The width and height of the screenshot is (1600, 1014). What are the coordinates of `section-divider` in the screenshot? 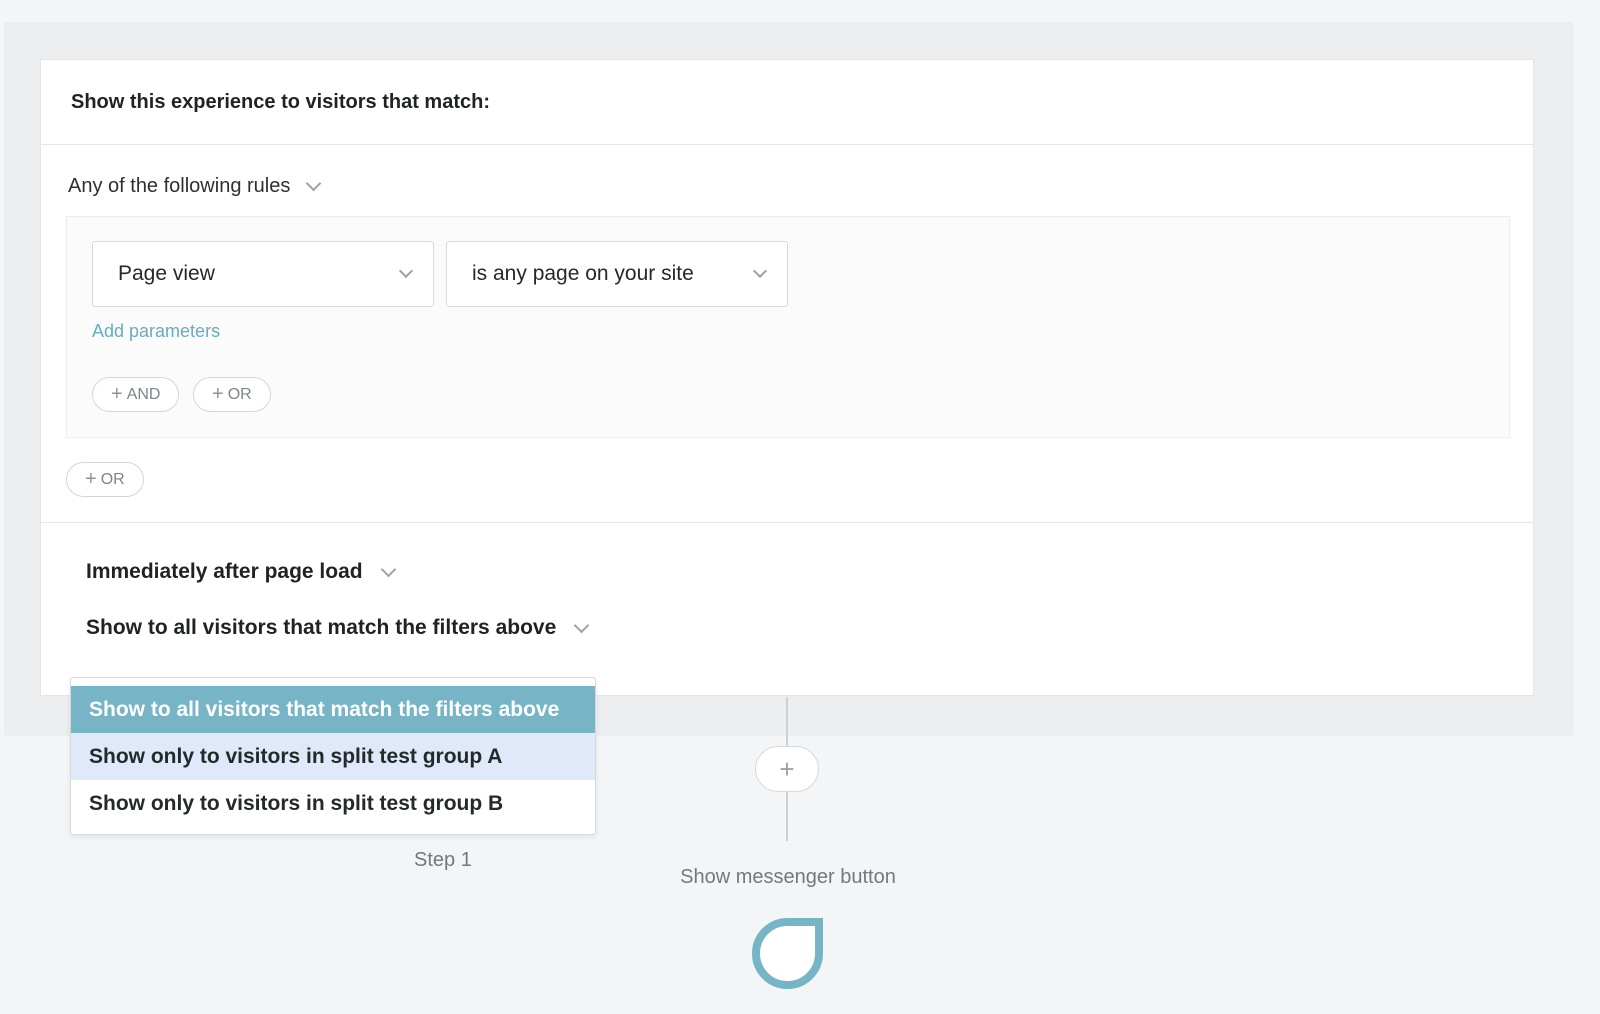 It's located at (787, 522).